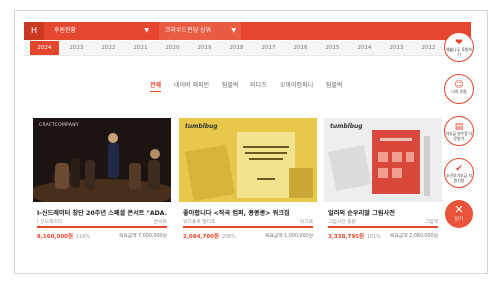 The height and width of the screenshot is (282, 500). Describe the element at coordinates (459, 209) in the screenshot. I see `close-icon: ✕` at that location.